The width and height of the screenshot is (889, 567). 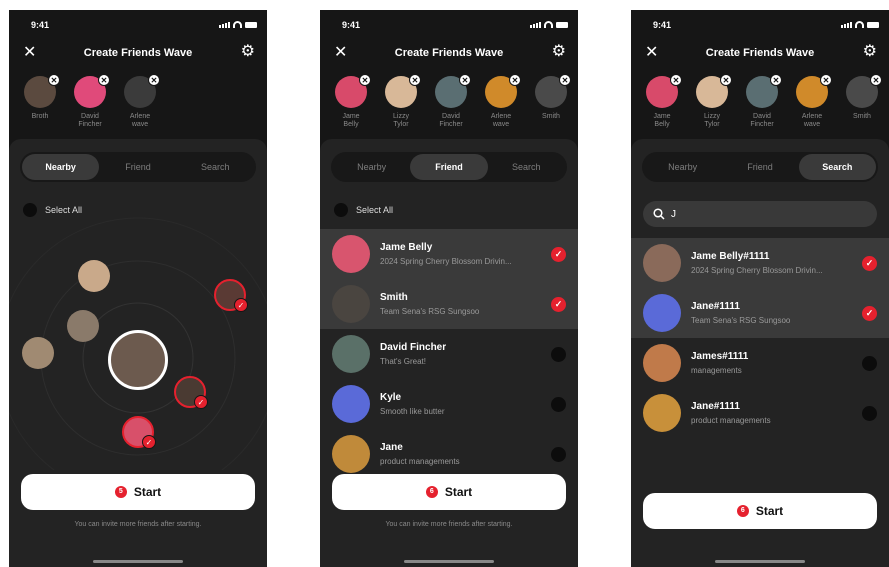 What do you see at coordinates (351, 120) in the screenshot?
I see `selected-name: Jame Belly` at bounding box center [351, 120].